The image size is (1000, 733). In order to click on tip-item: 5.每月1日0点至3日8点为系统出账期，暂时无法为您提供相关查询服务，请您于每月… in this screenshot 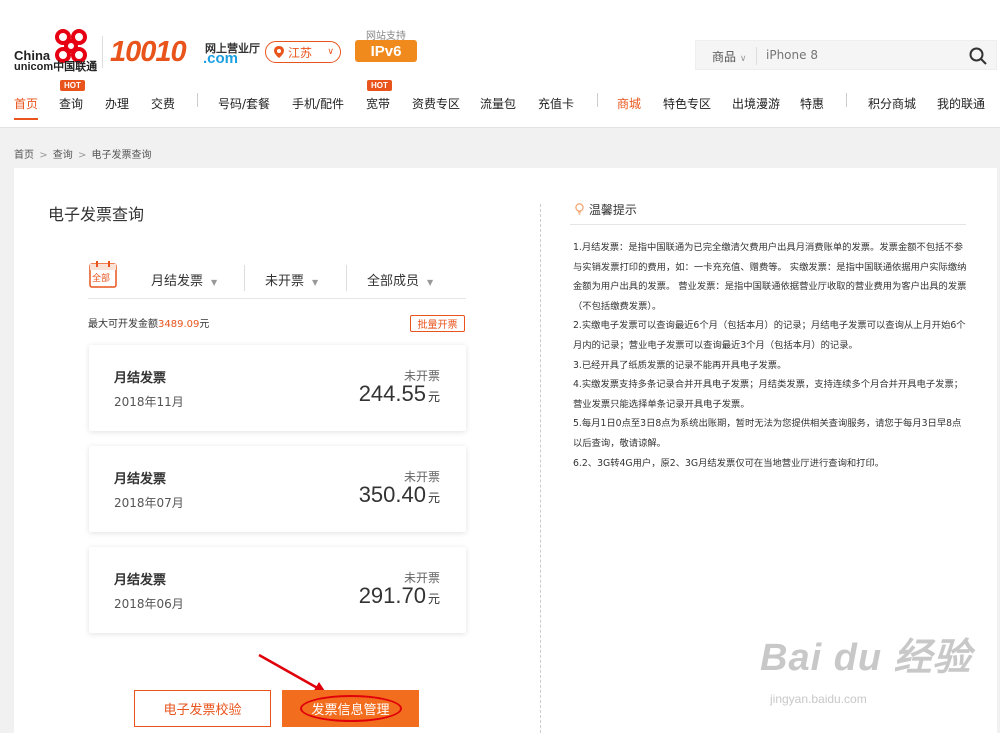, I will do `click(767, 433)`.